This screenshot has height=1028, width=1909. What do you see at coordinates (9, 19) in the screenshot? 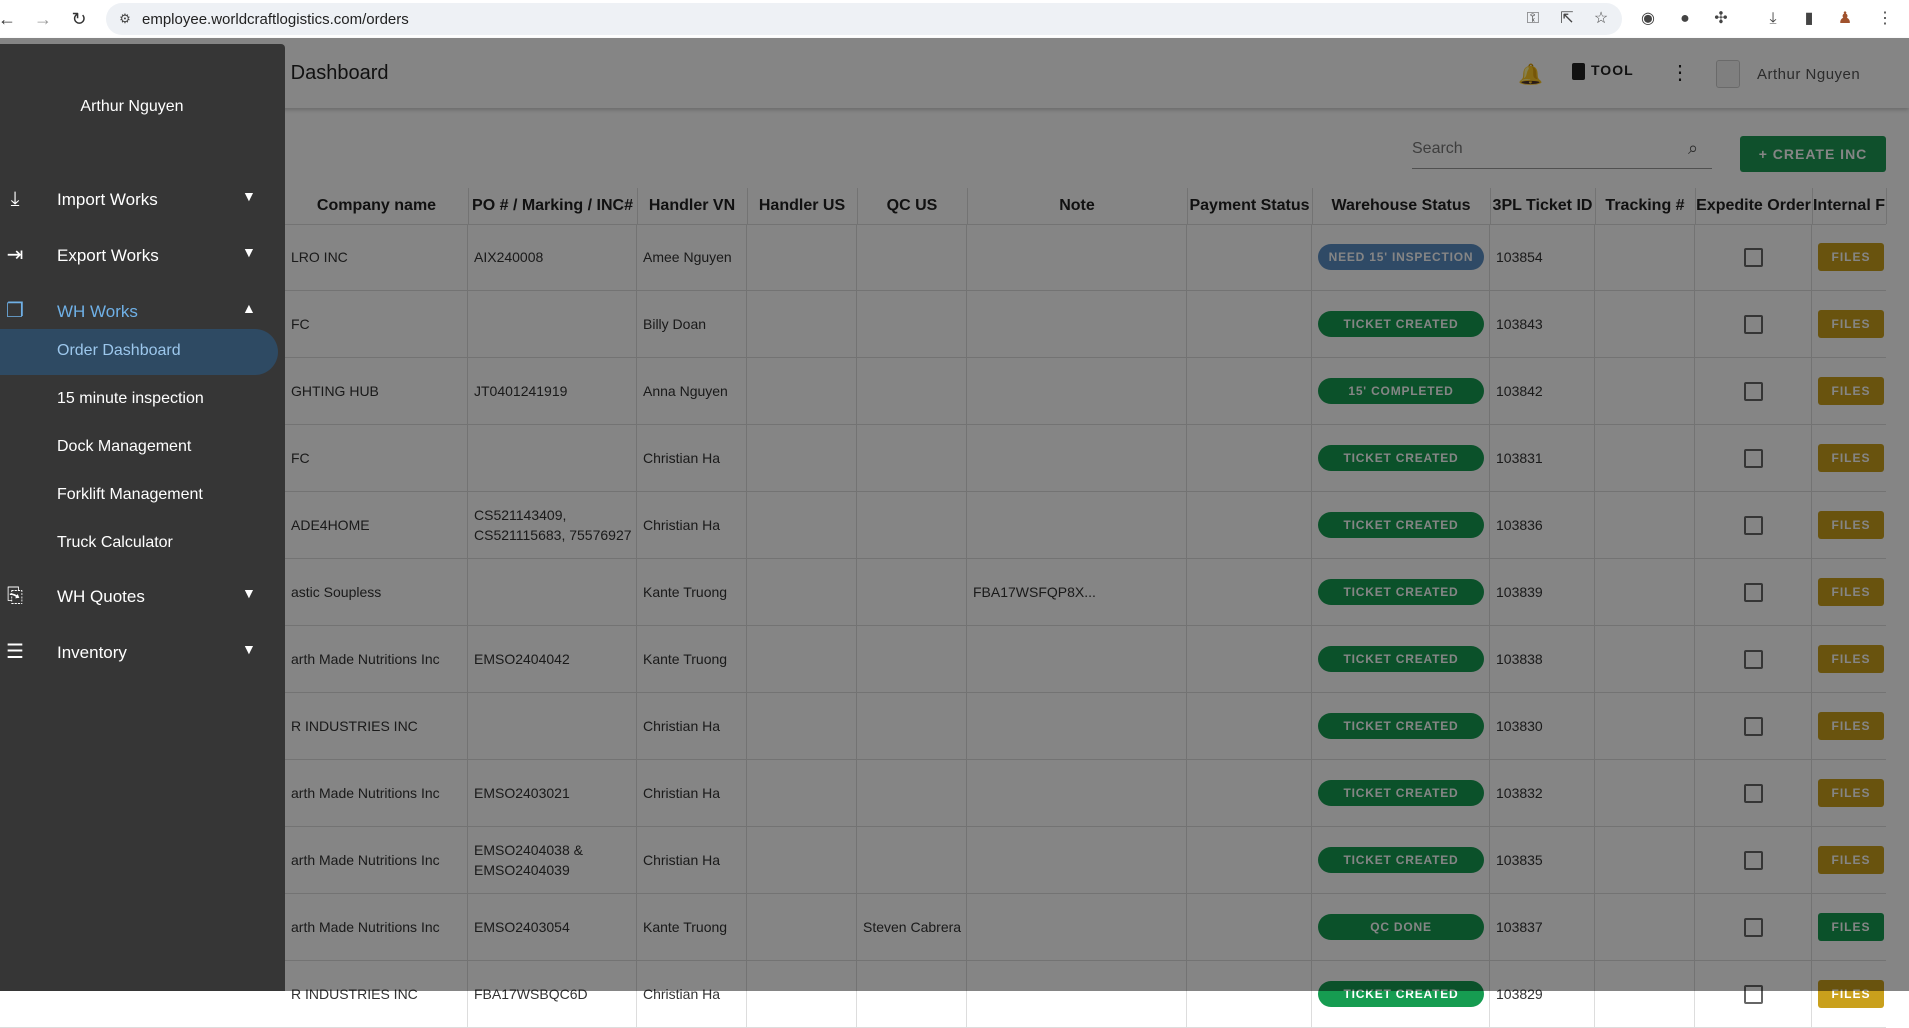
I see `back-arrow-icon: ←` at bounding box center [9, 19].